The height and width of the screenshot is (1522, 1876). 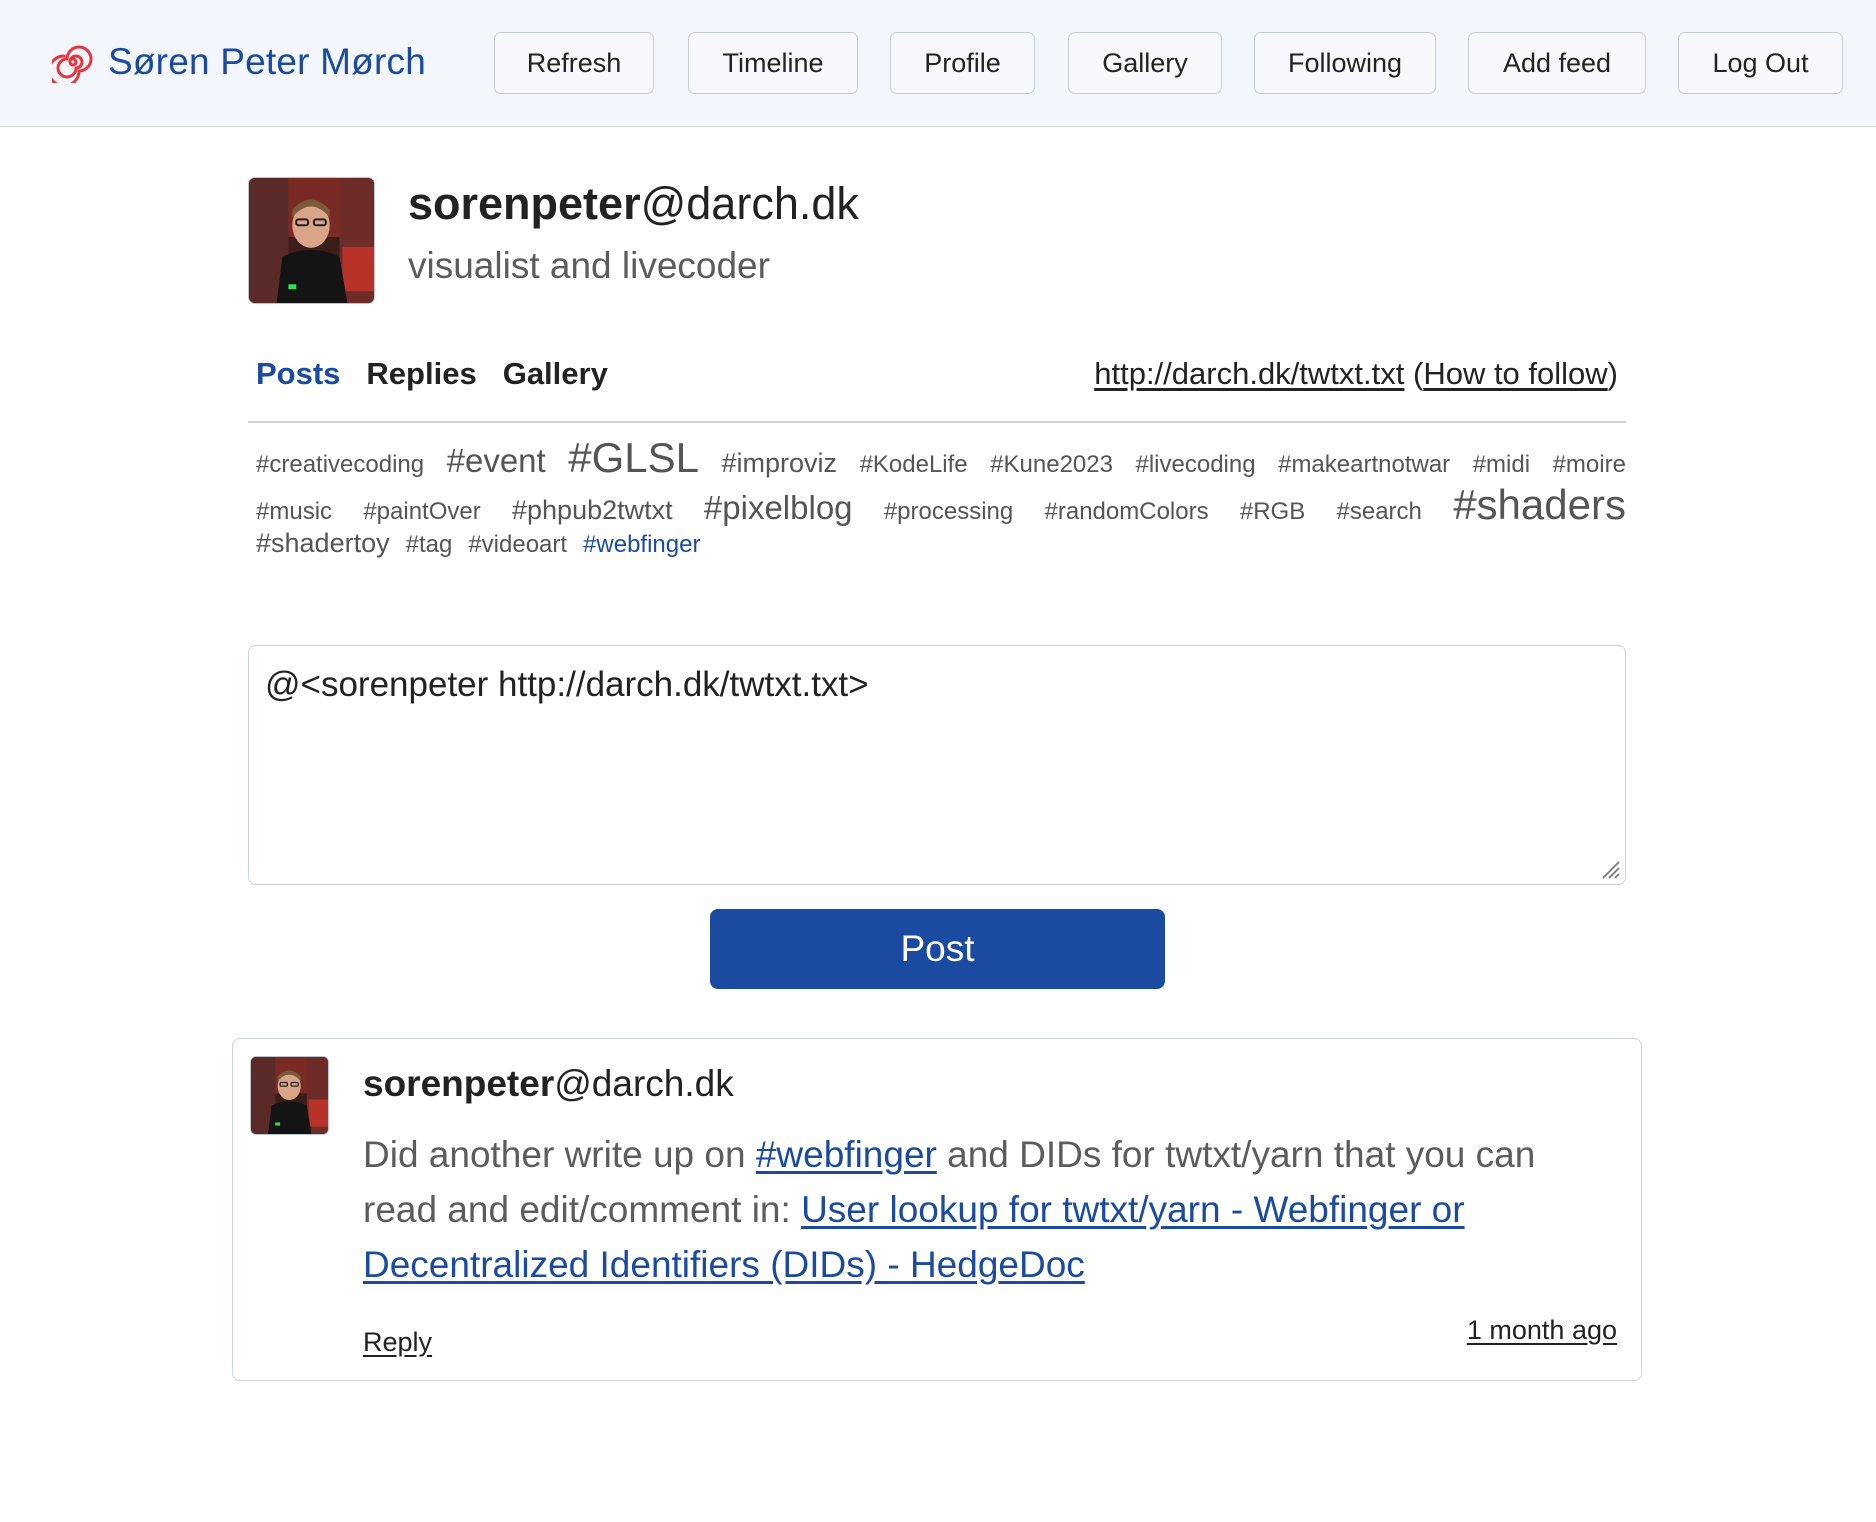 I want to click on post-avatar, so click(x=289, y=1095).